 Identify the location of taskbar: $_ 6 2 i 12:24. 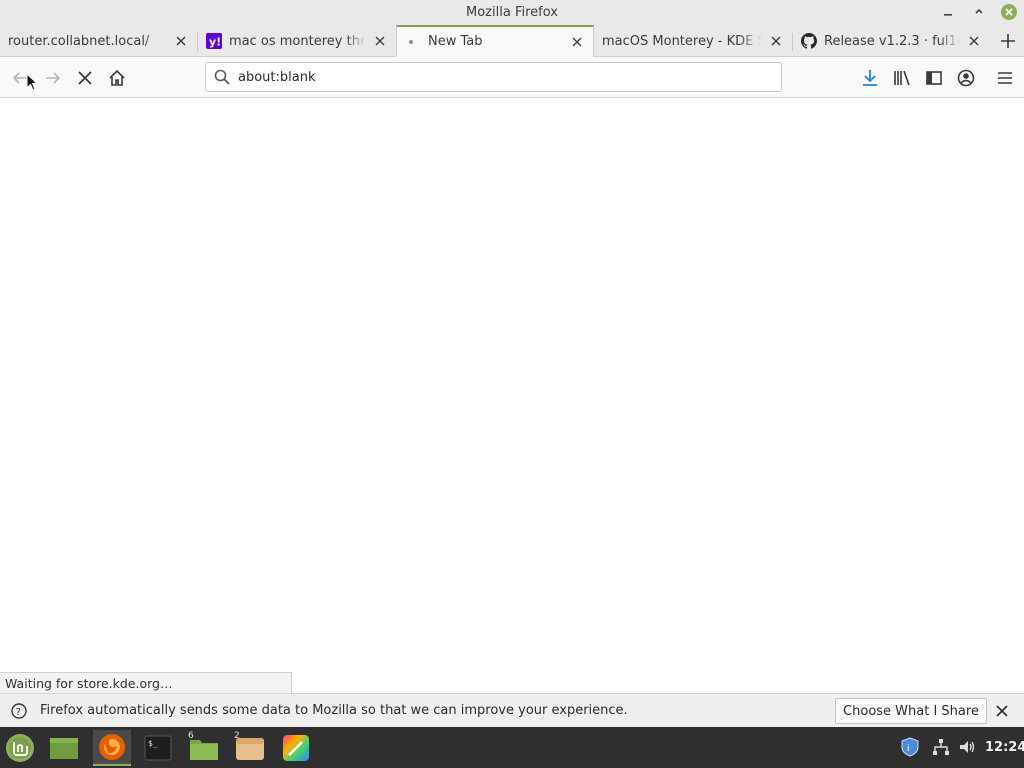
(512, 747).